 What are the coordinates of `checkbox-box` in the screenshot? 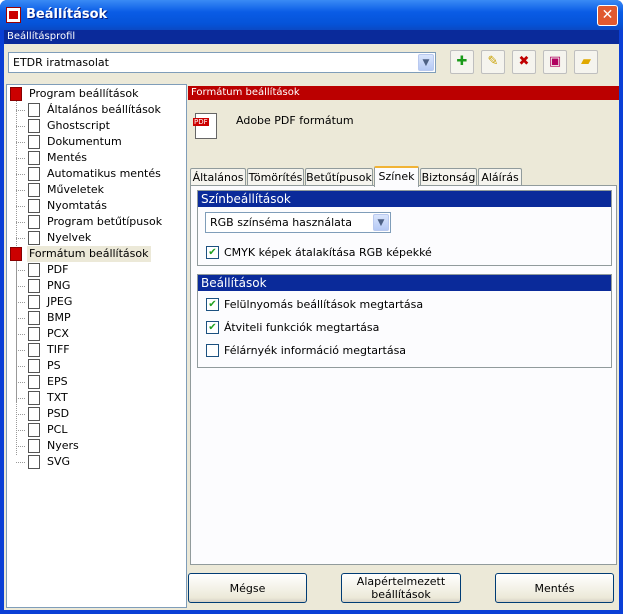 It's located at (212, 350).